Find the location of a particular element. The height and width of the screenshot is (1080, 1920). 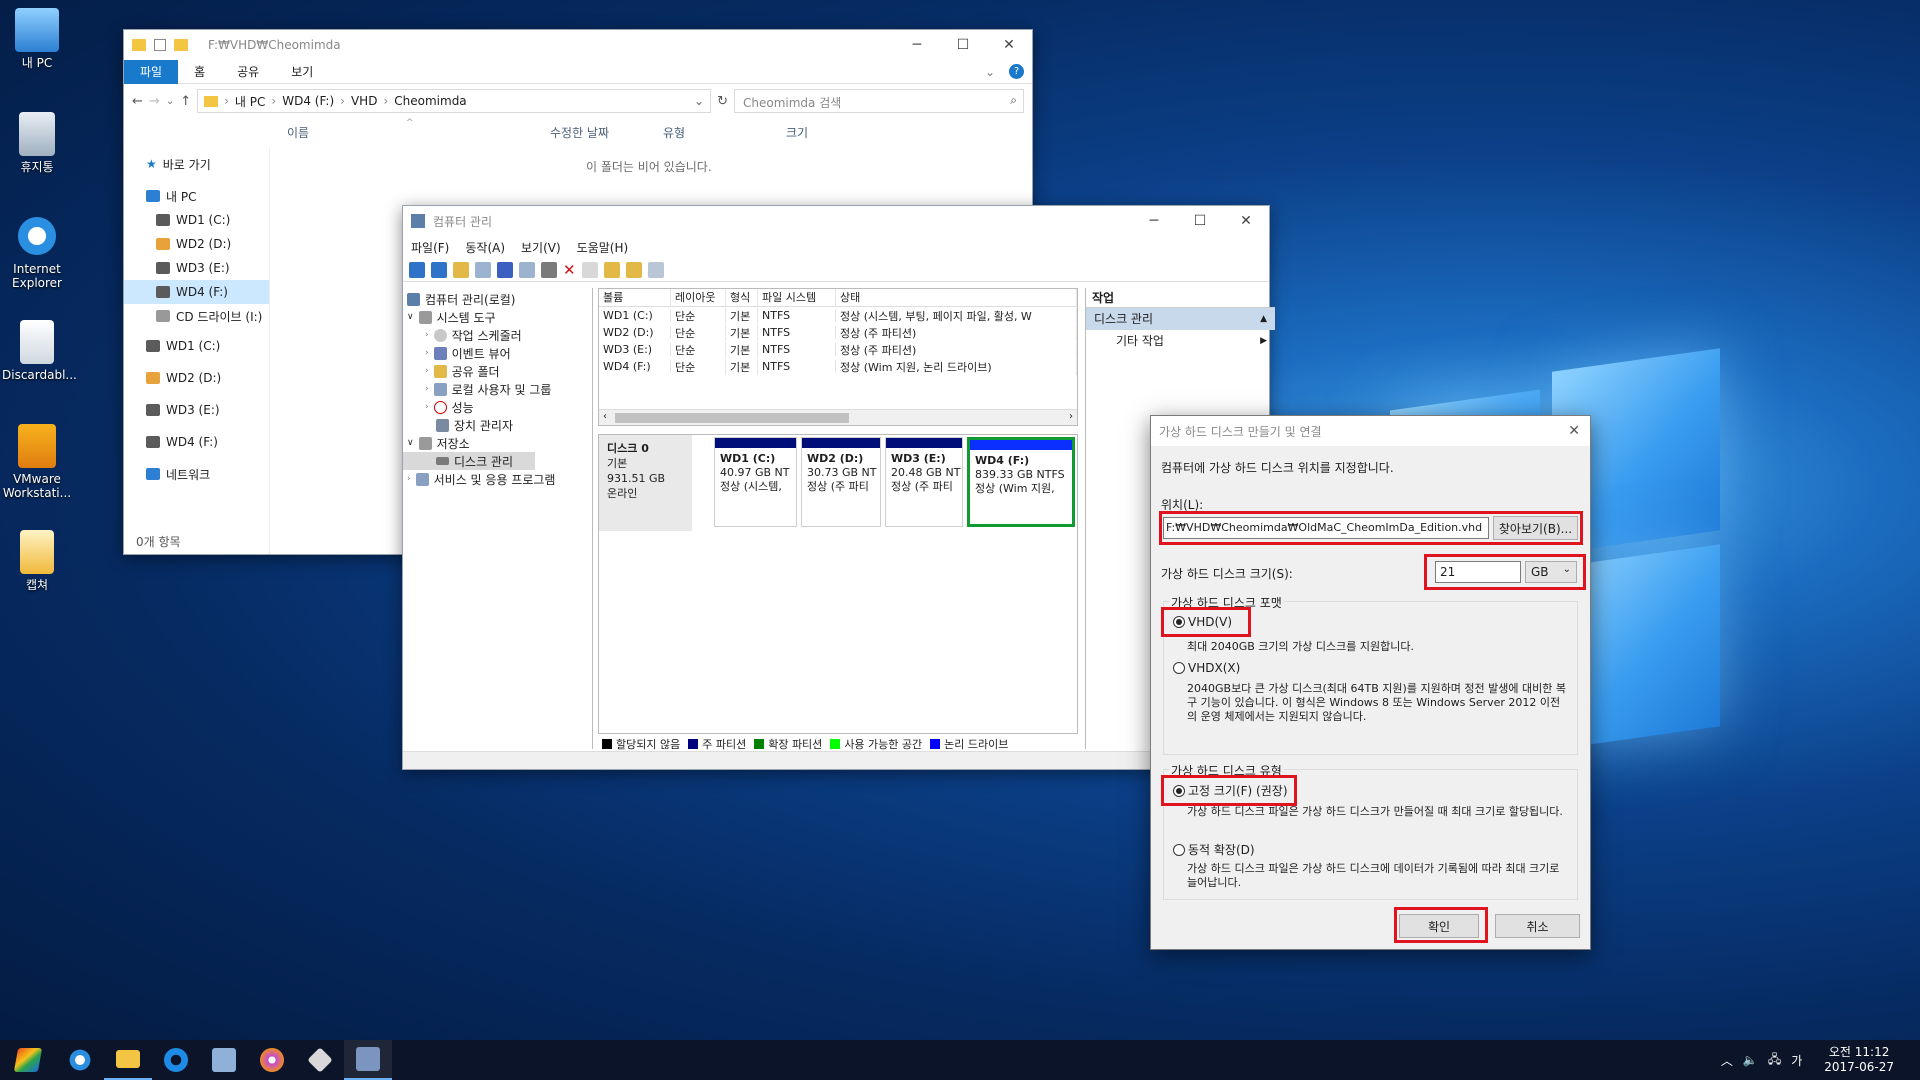

partition-f-selected: WD4 (F:) 839.33 GB NTFS 정상 (Wim 지원, is located at coordinates (1021, 482).